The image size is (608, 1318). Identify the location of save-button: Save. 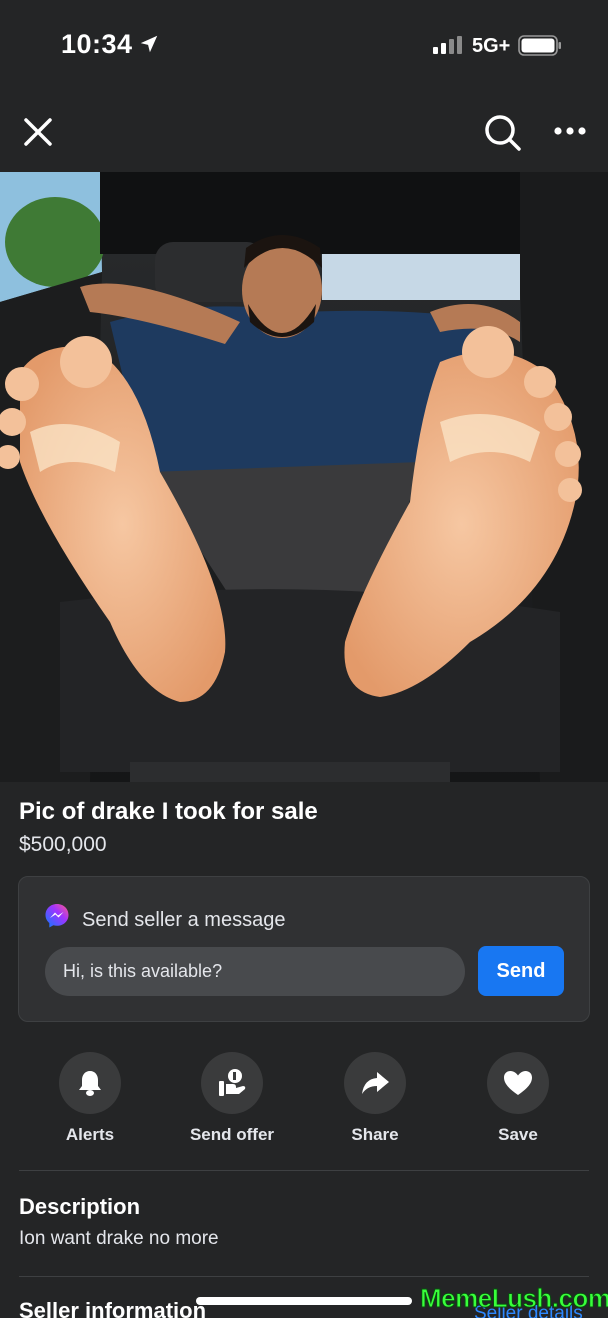
(518, 1098).